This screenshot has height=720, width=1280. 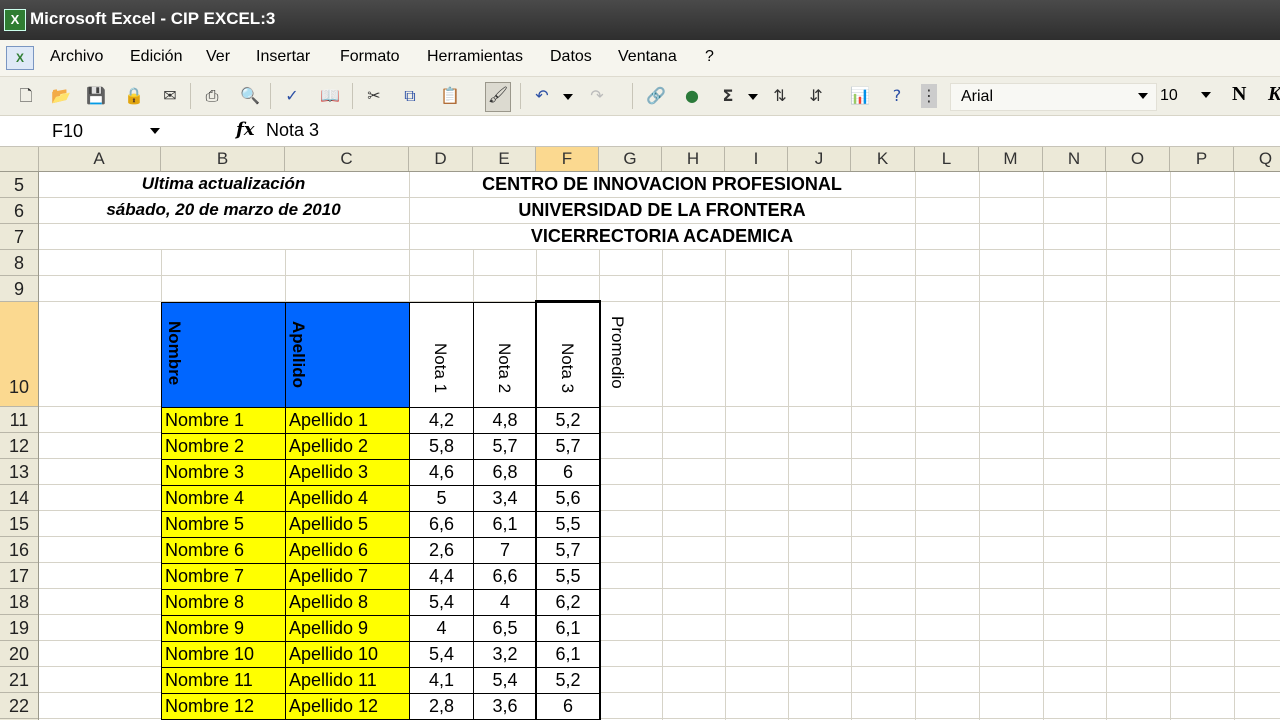 I want to click on nota1-cell: 2,8, so click(x=441, y=706).